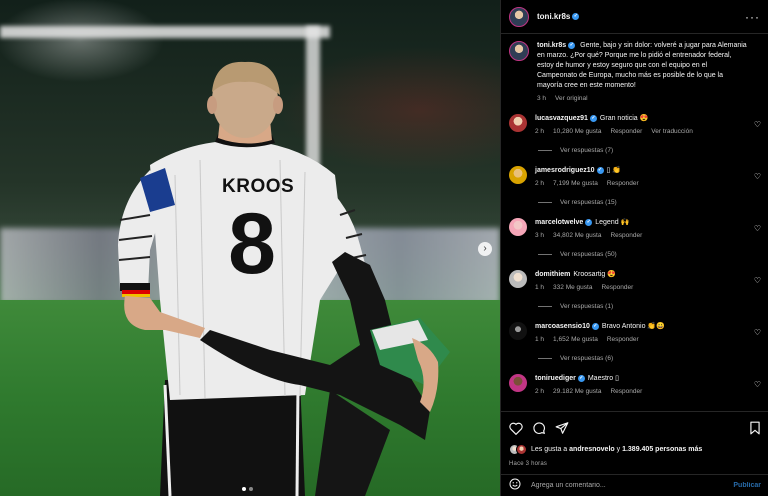 The image size is (768, 496). Describe the element at coordinates (556, 45) in the screenshot. I see `caption-username: toni.kr8s ✓` at that location.